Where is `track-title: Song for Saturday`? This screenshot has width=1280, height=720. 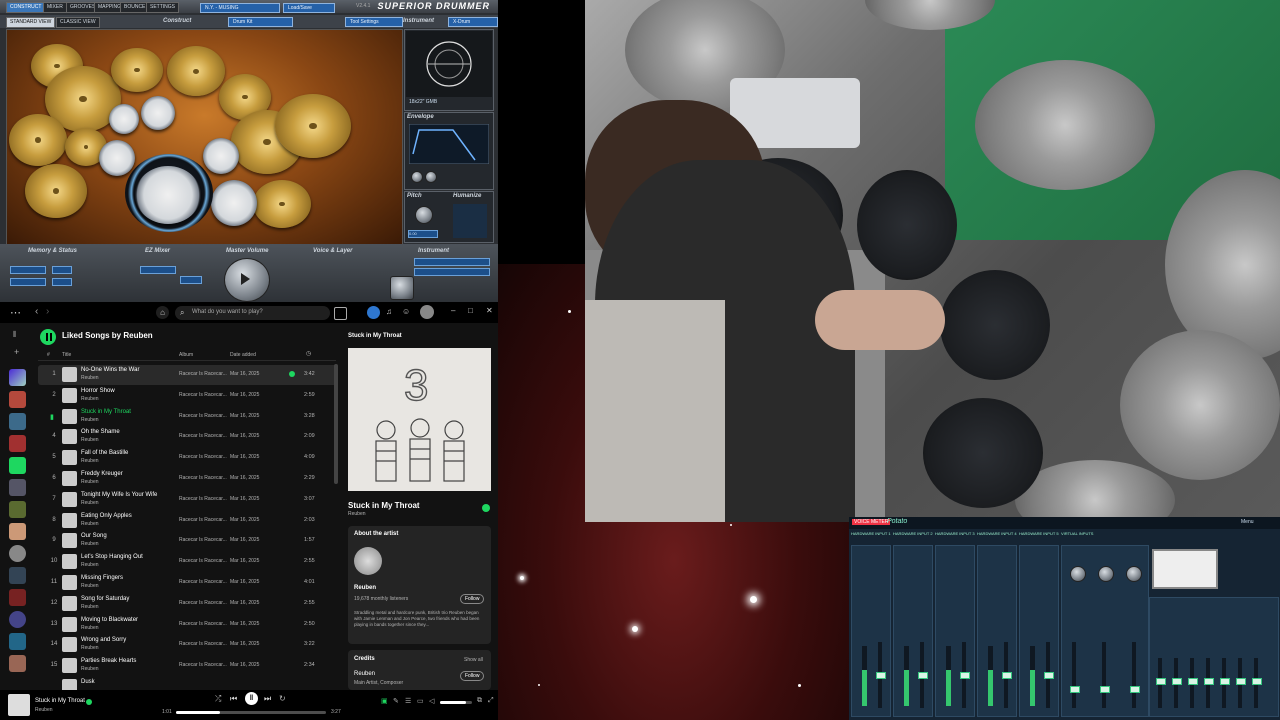 track-title: Song for Saturday is located at coordinates (105, 599).